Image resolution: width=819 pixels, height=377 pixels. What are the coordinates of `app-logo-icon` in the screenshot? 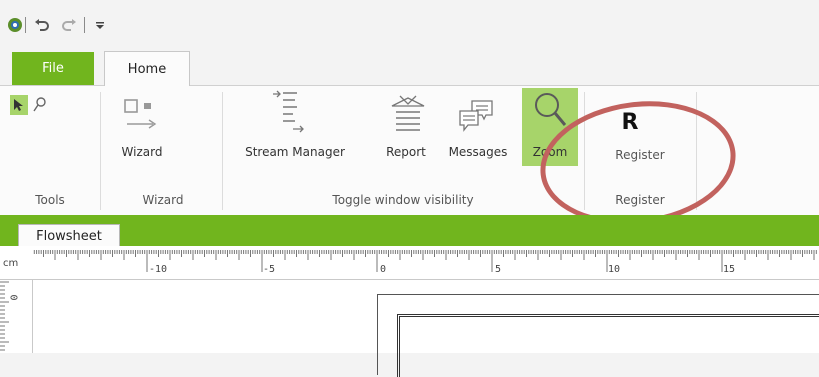 It's located at (15, 25).